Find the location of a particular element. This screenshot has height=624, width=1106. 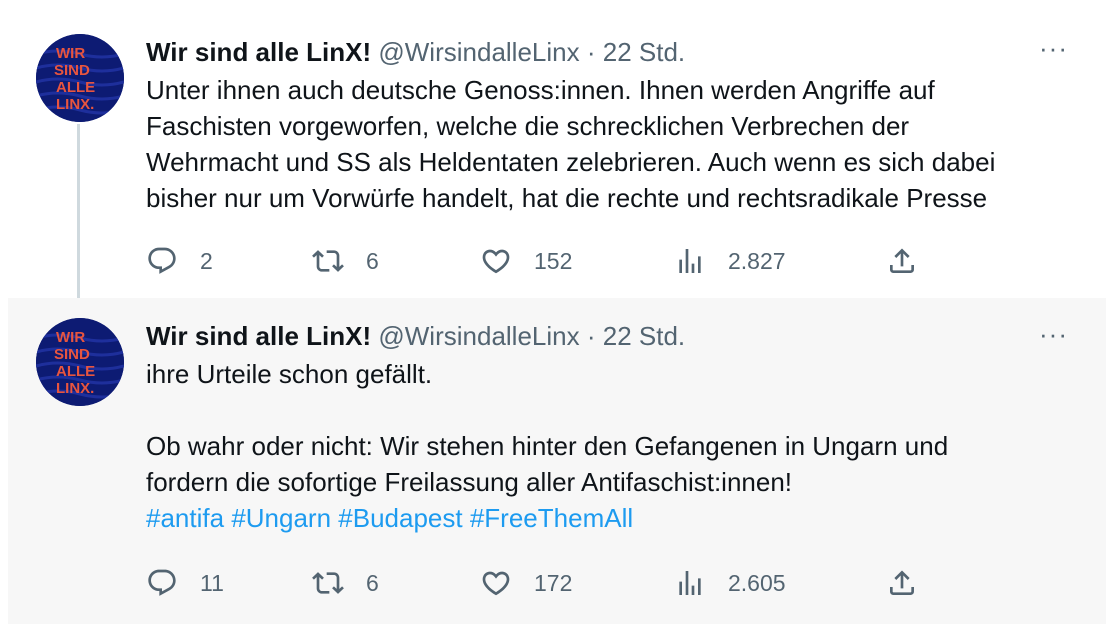

like-button: 172 is located at coordinates (526, 583).